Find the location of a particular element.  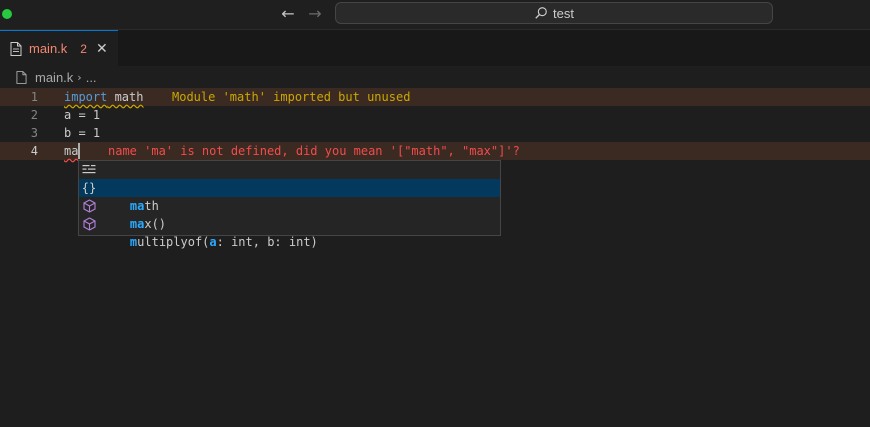

text-cursor is located at coordinates (79, 151).